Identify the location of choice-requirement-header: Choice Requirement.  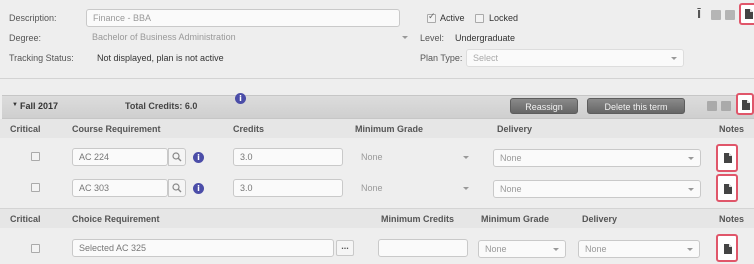
(116, 219).